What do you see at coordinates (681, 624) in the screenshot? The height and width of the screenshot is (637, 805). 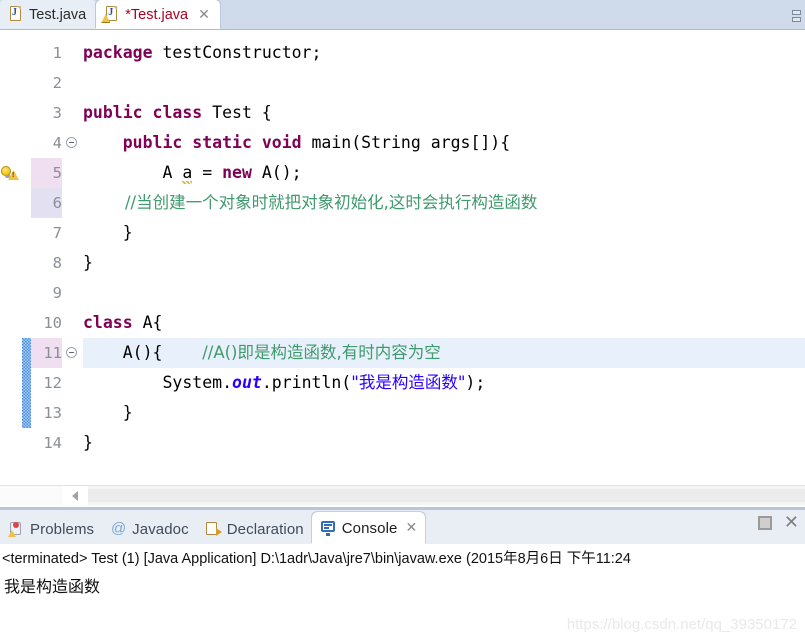 I see `watermark: https://blog.csdn.net/qq_39350172` at bounding box center [681, 624].